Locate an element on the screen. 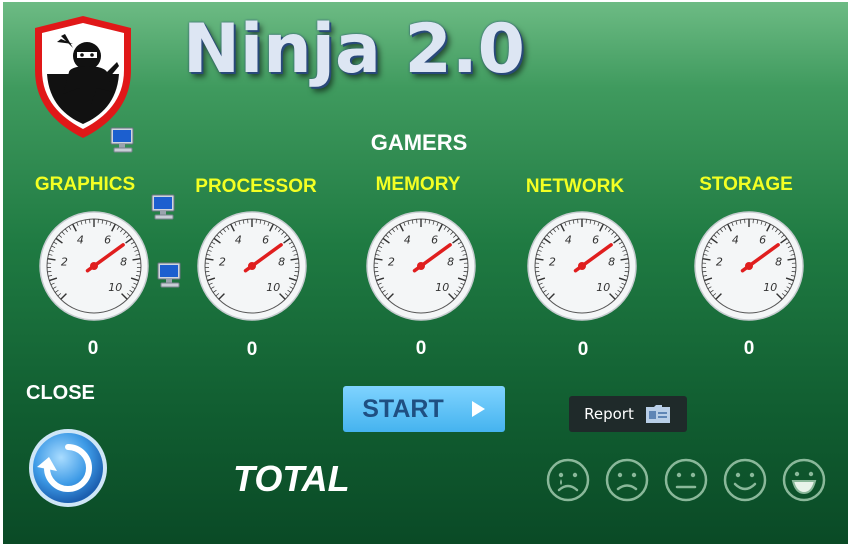 The height and width of the screenshot is (547, 851). app-title: Ninja 2.0 is located at coordinates (354, 49).